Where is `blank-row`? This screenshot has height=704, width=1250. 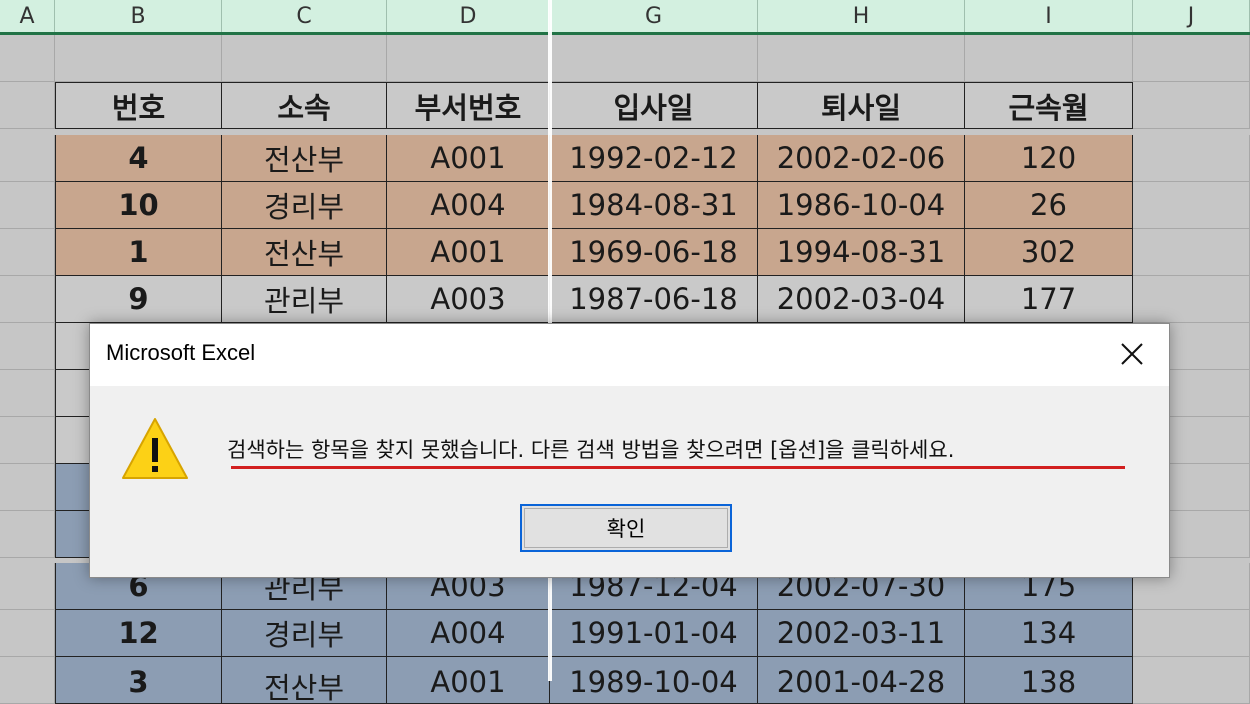
blank-row is located at coordinates (625, 58).